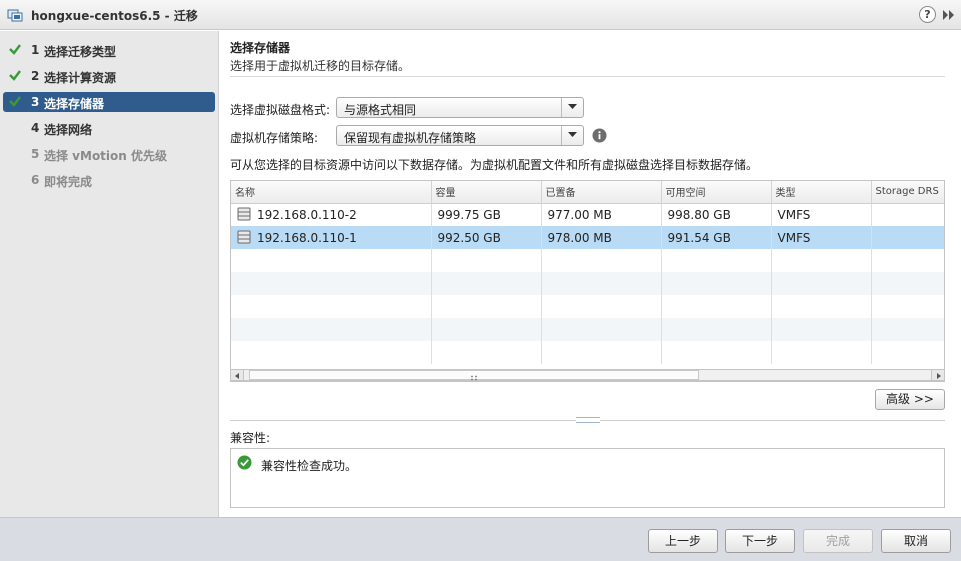  I want to click on free-space-cell: 991.54 GB, so click(716, 237).